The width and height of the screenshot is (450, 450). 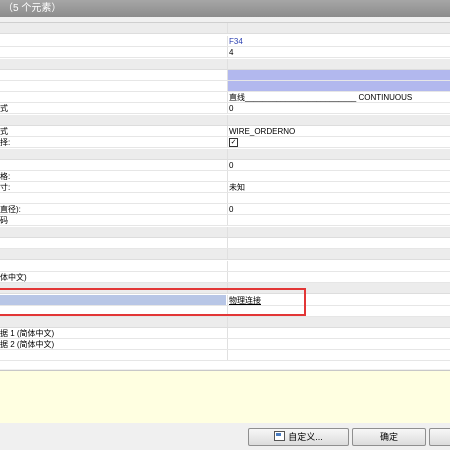 I want to click on ok-label: 确定, so click(x=388, y=437).